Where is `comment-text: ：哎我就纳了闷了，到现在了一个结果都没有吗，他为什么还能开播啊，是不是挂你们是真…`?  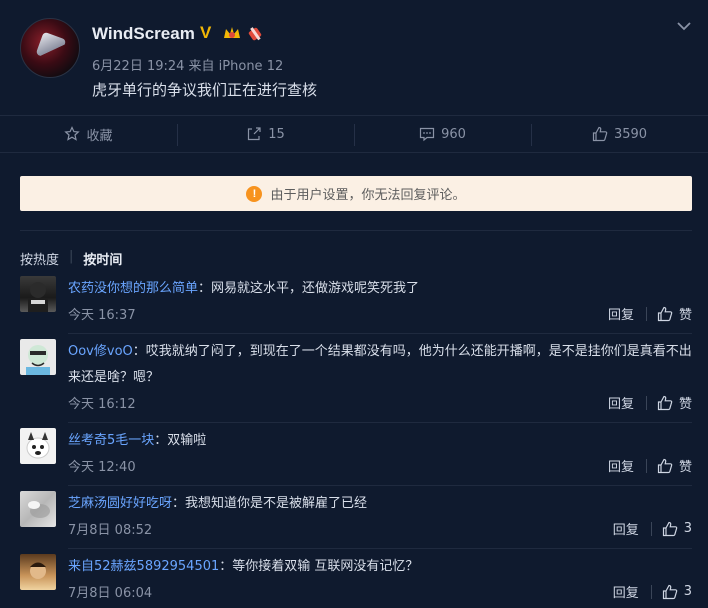 comment-text: ：哎我就纳了闷了，到现在了一个结果都没有吗，他为什么还能开播啊，是不是挂你们是真… is located at coordinates (380, 364).